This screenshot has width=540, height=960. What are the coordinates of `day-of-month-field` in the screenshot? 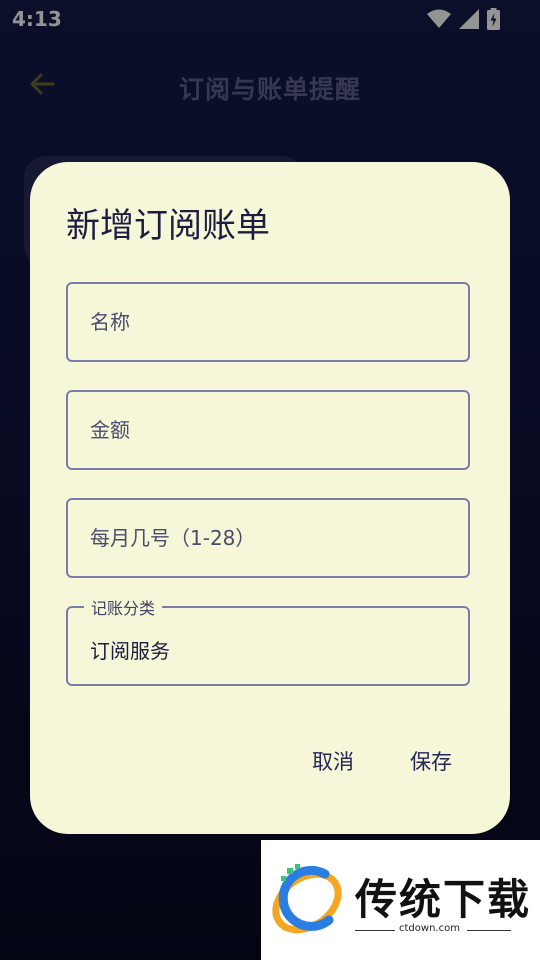 It's located at (268, 538).